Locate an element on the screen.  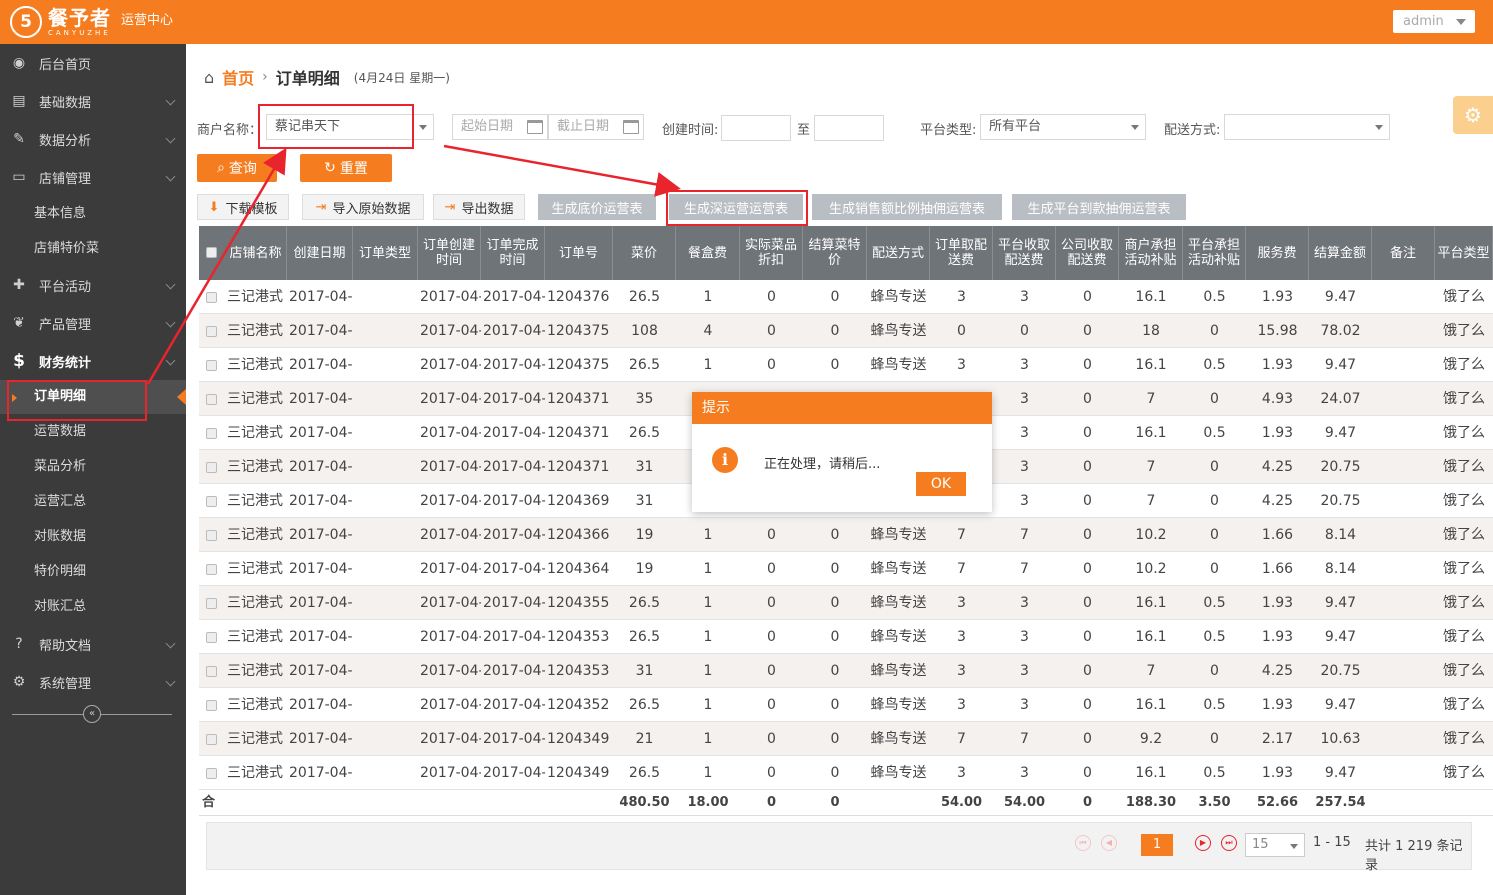
arrow-to-gen-deep is located at coordinates (562, 170).